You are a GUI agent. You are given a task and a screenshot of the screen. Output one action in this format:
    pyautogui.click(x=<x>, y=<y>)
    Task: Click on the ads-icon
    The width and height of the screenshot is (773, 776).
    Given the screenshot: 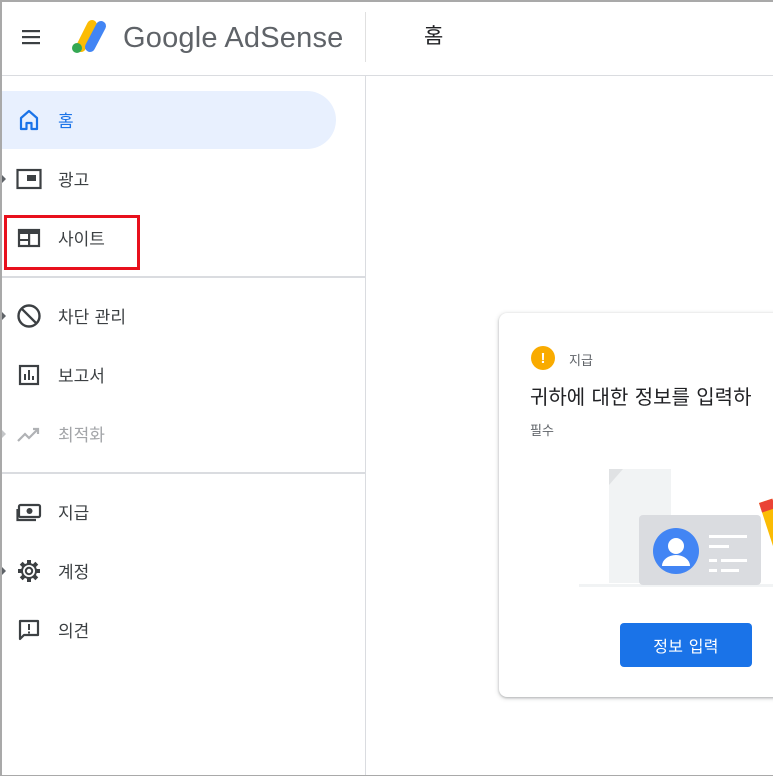 What is the action you would take?
    pyautogui.click(x=29, y=179)
    